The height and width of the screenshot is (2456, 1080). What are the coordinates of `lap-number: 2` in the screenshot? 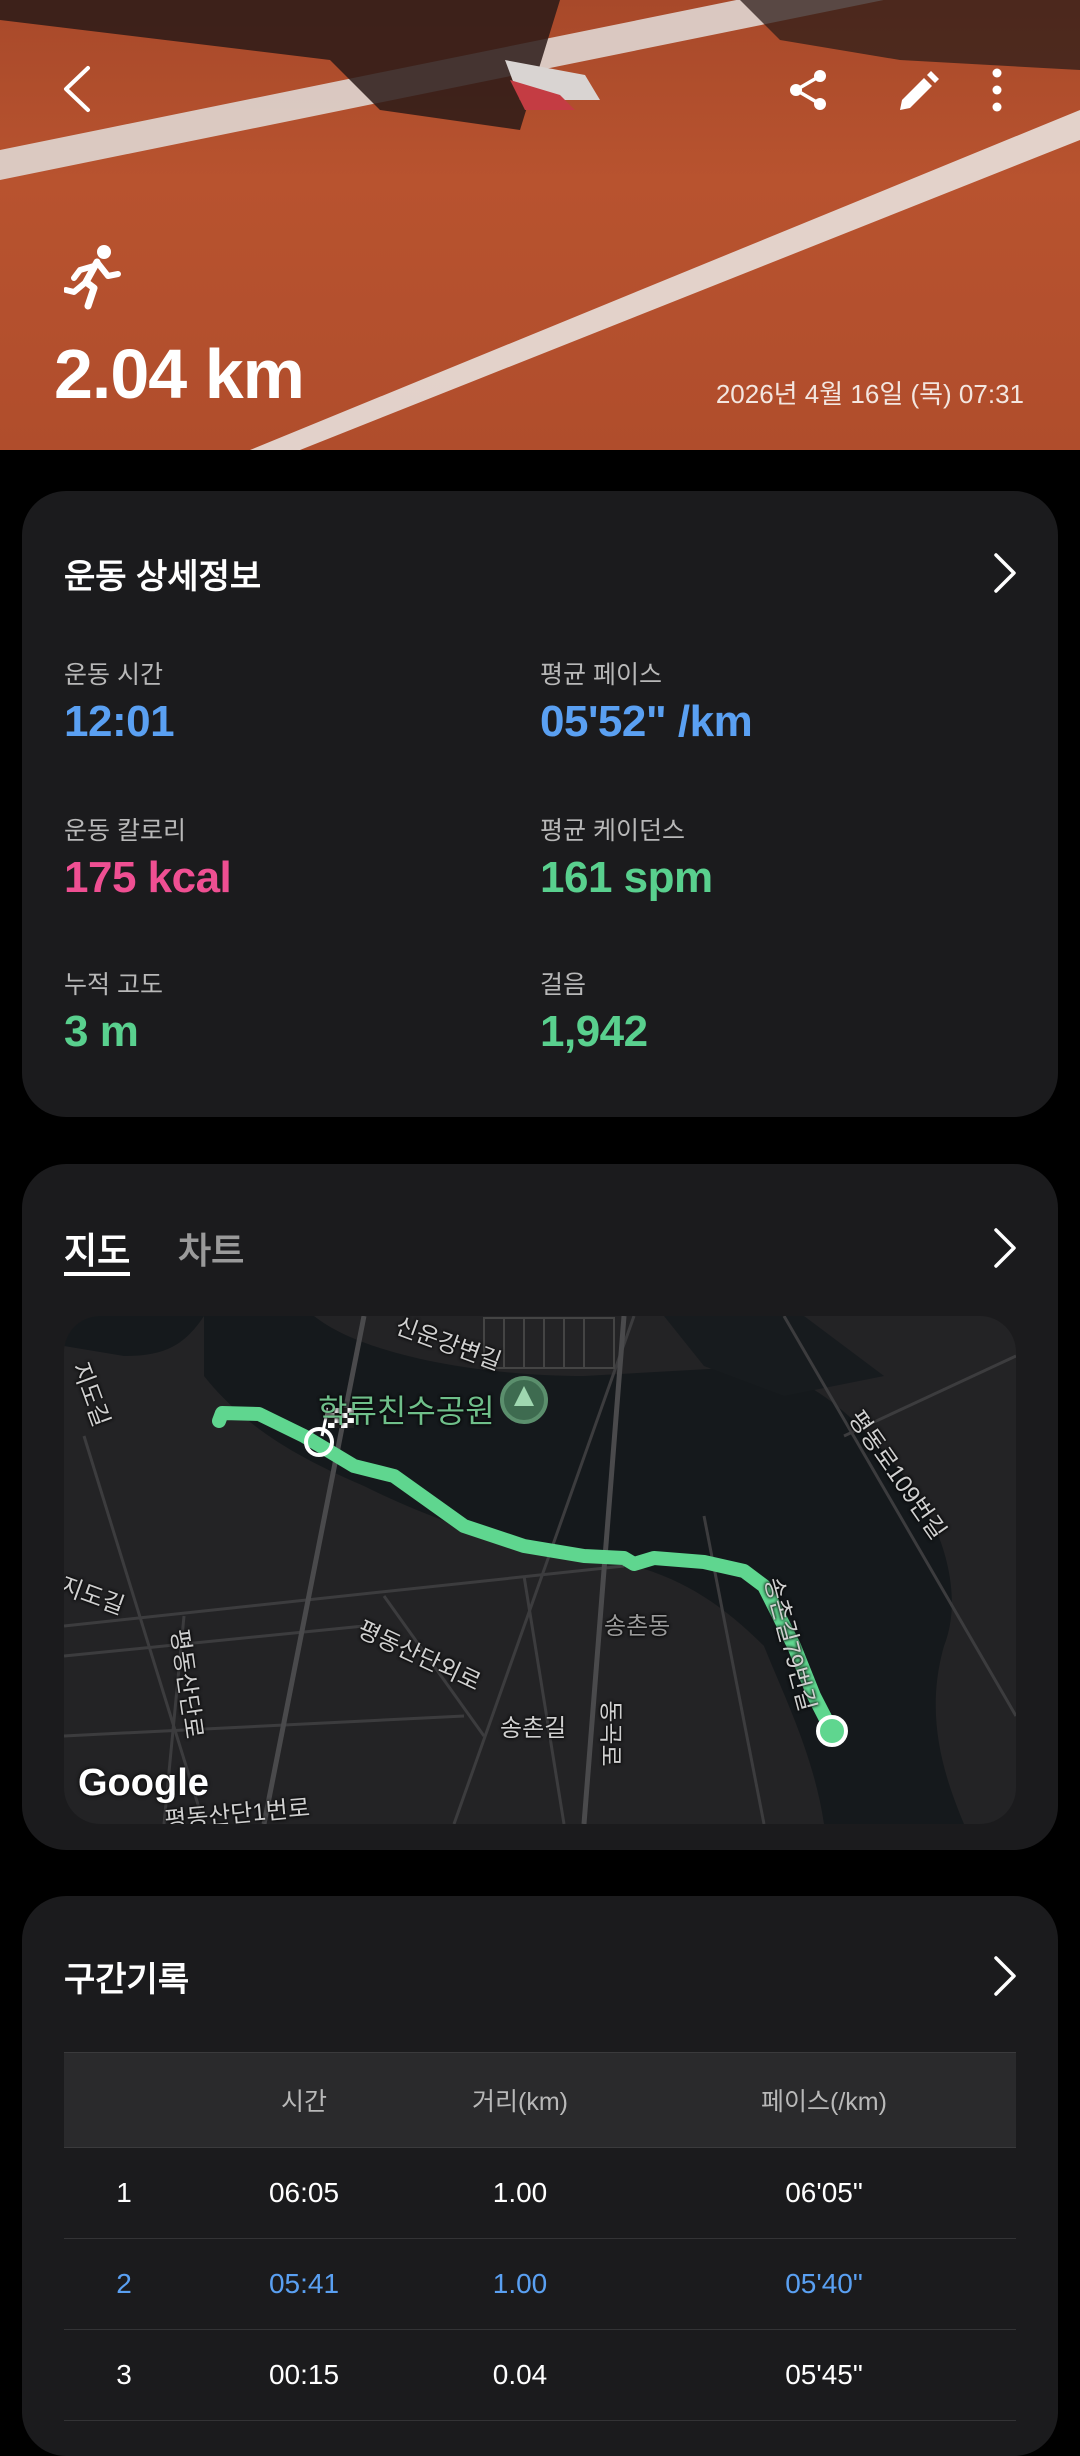 It's located at (124, 2283).